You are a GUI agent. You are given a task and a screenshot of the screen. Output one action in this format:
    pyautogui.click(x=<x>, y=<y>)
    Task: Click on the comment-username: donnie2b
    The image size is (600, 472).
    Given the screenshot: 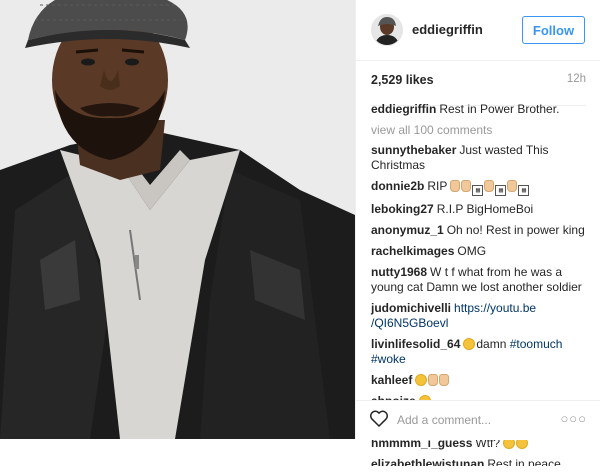 What is the action you would take?
    pyautogui.click(x=397, y=186)
    